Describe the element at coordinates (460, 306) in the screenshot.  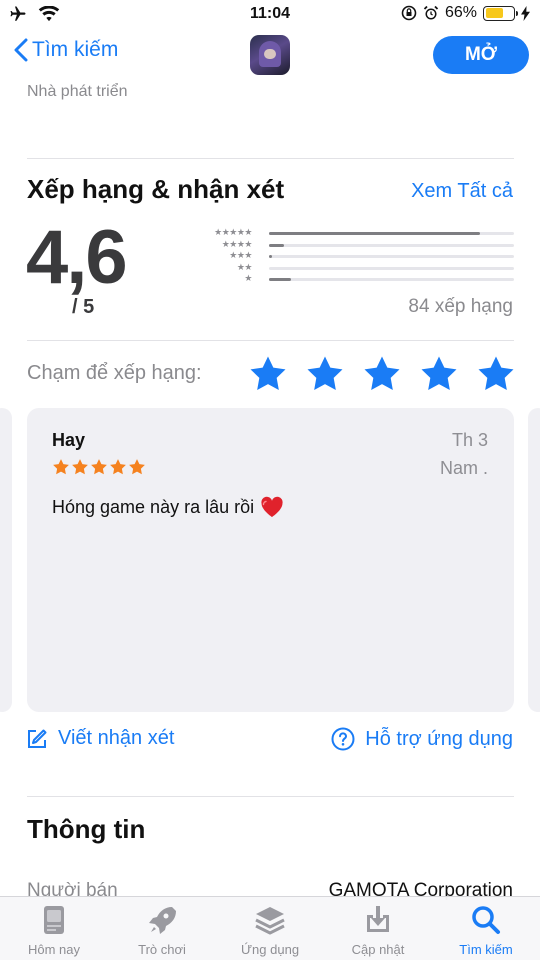
I see `rating-count: 84 xếp hạng` at that location.